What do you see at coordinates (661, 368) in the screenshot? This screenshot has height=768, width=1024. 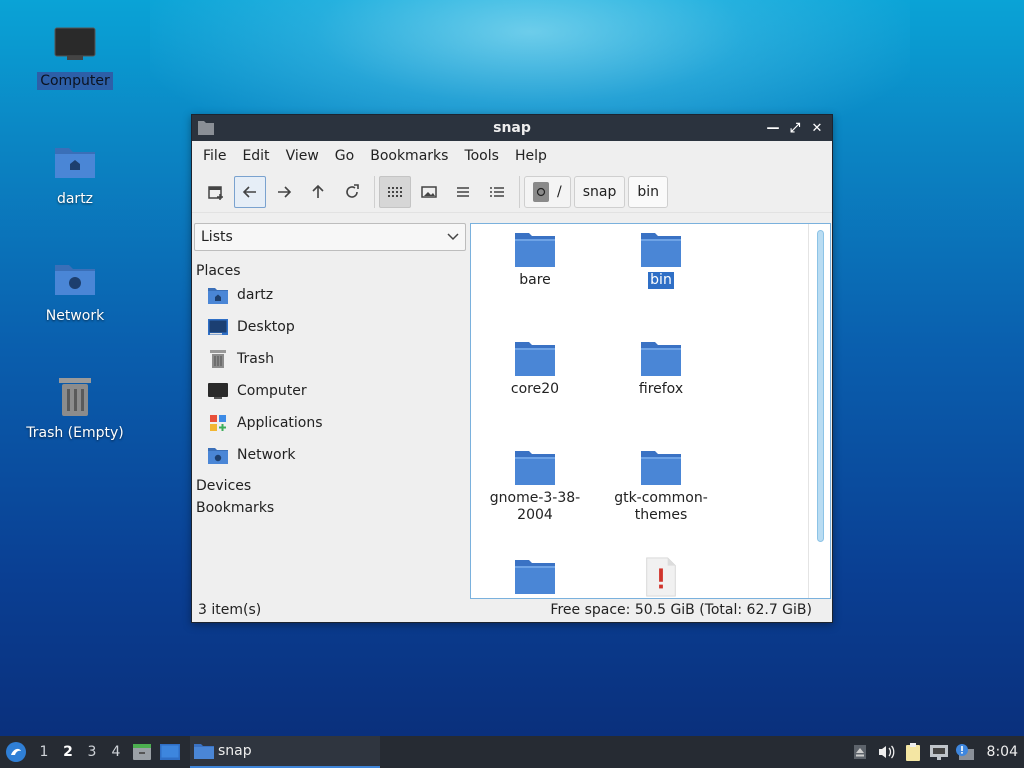 I see `file-item: firefox` at bounding box center [661, 368].